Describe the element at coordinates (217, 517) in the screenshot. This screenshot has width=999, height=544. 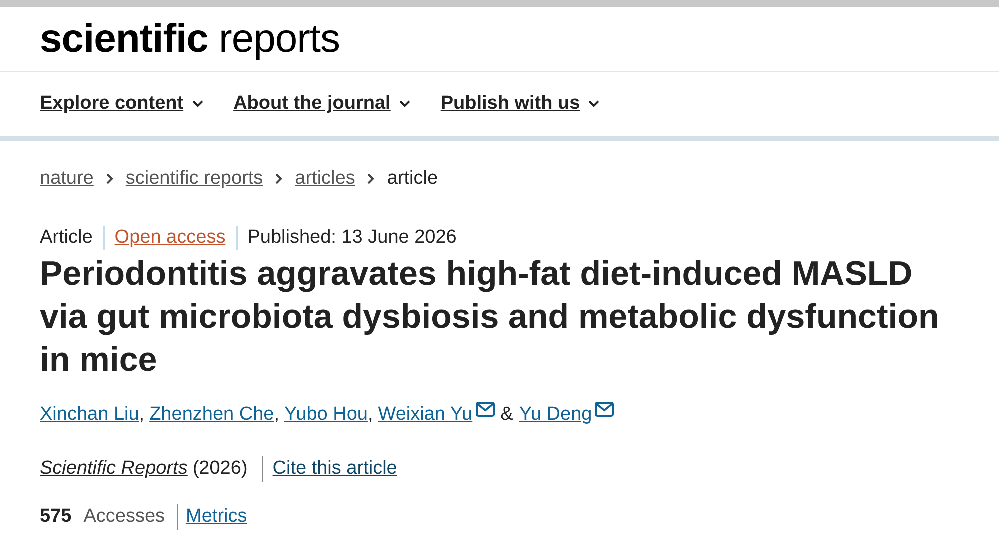
I see `metrics-link: Metrics` at that location.